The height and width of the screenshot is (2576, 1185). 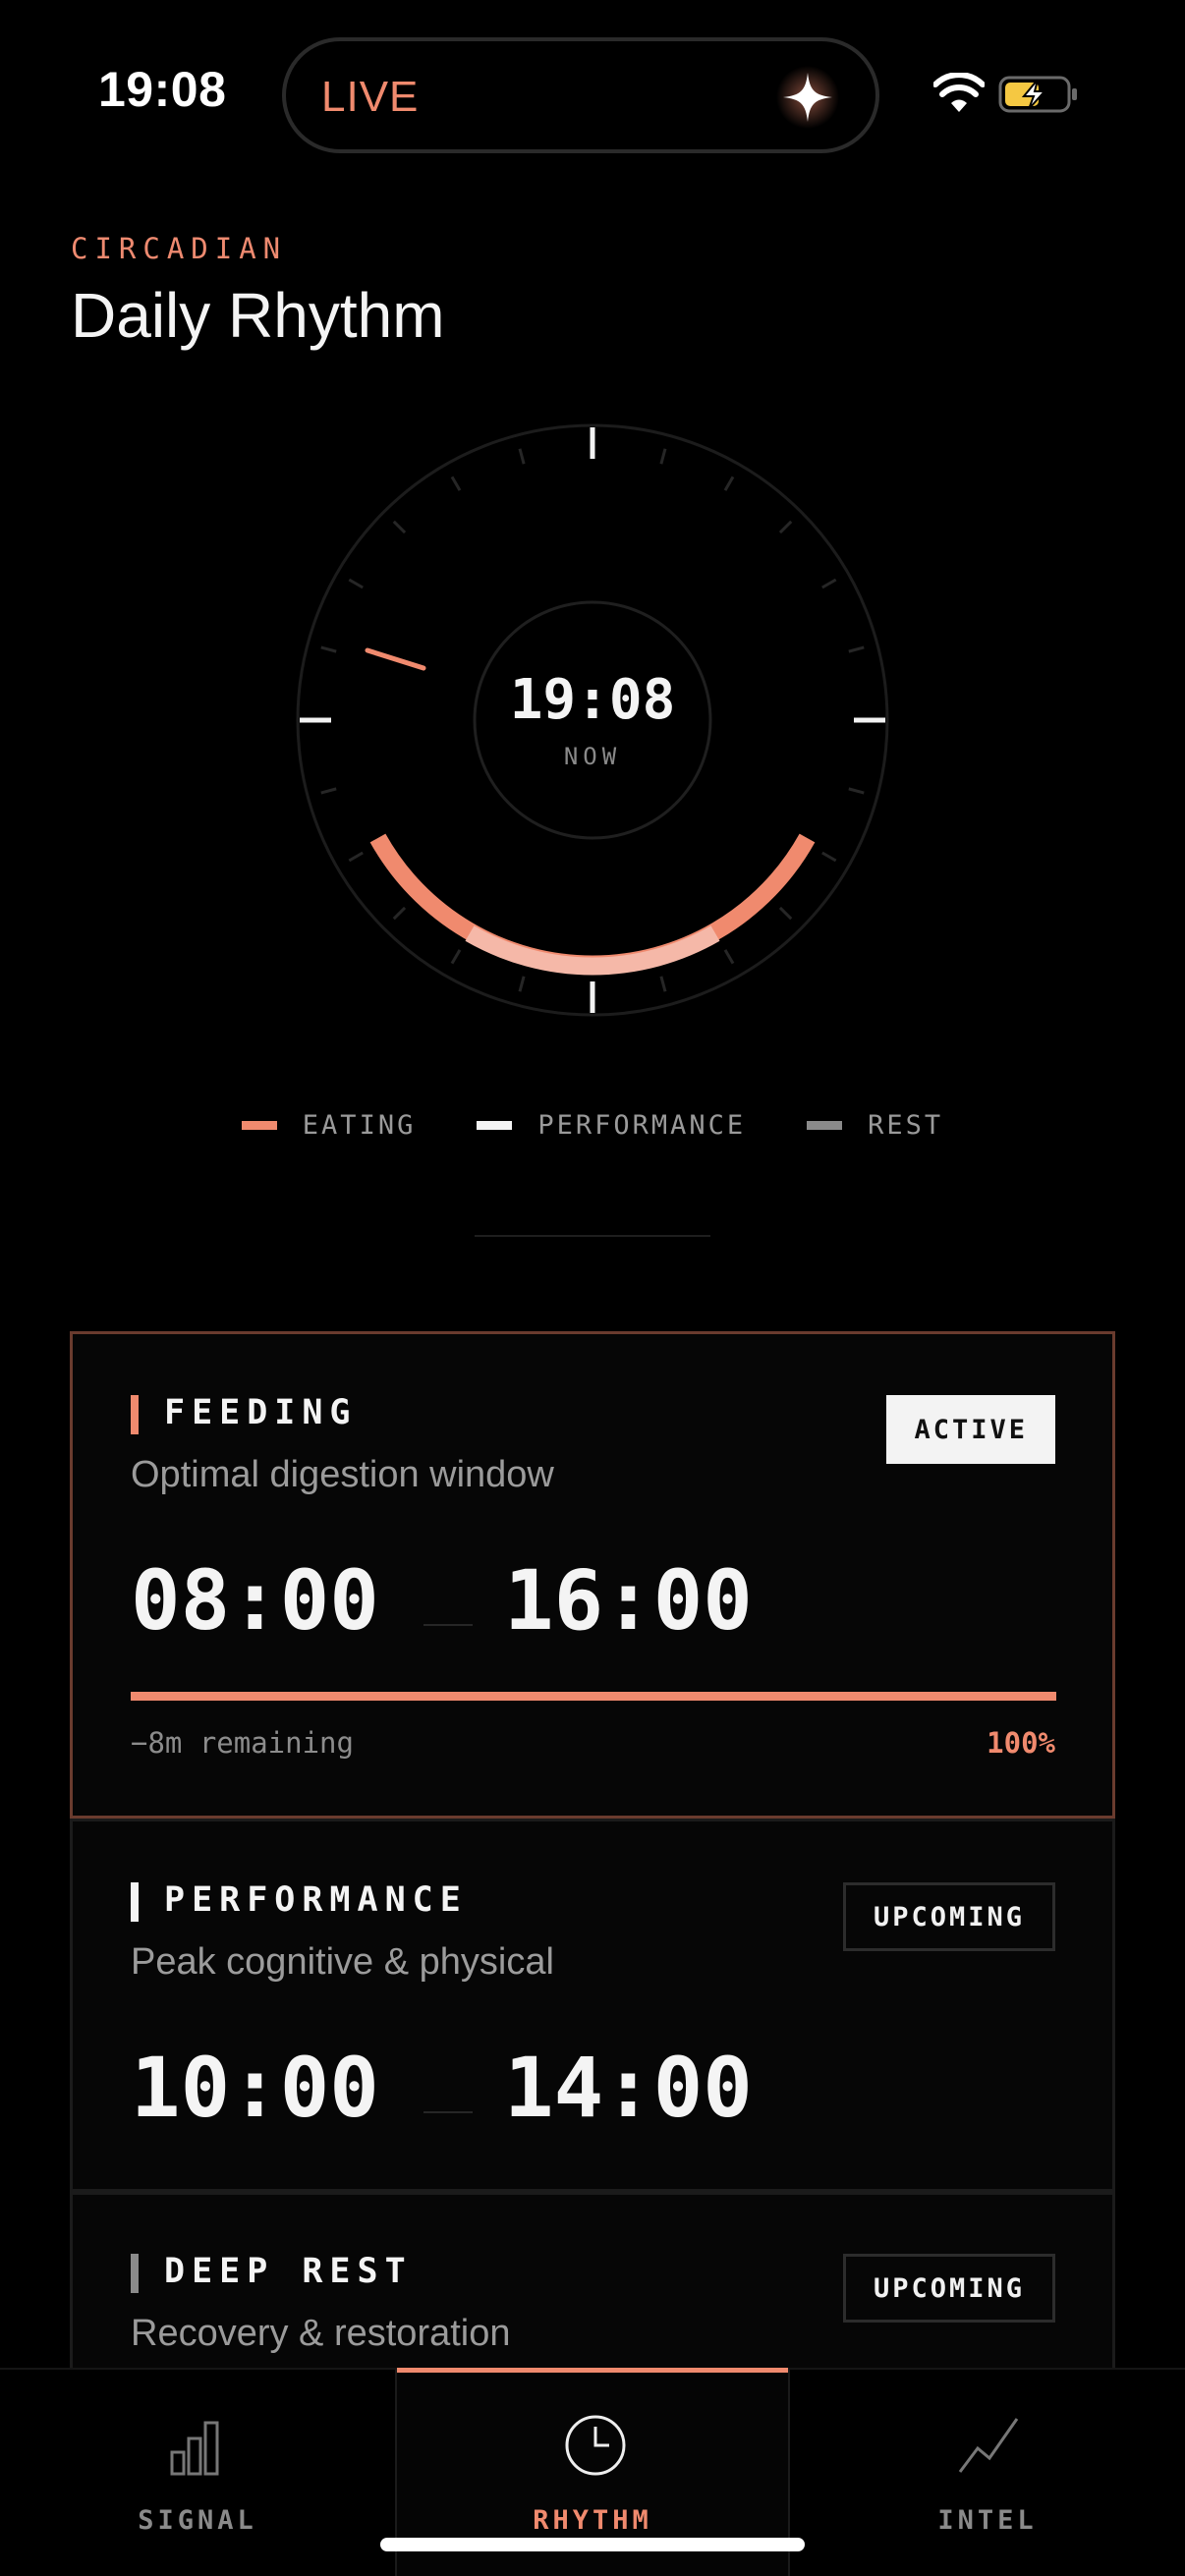 I want to click on window-start-time: 10:00, so click(x=255, y=2088).